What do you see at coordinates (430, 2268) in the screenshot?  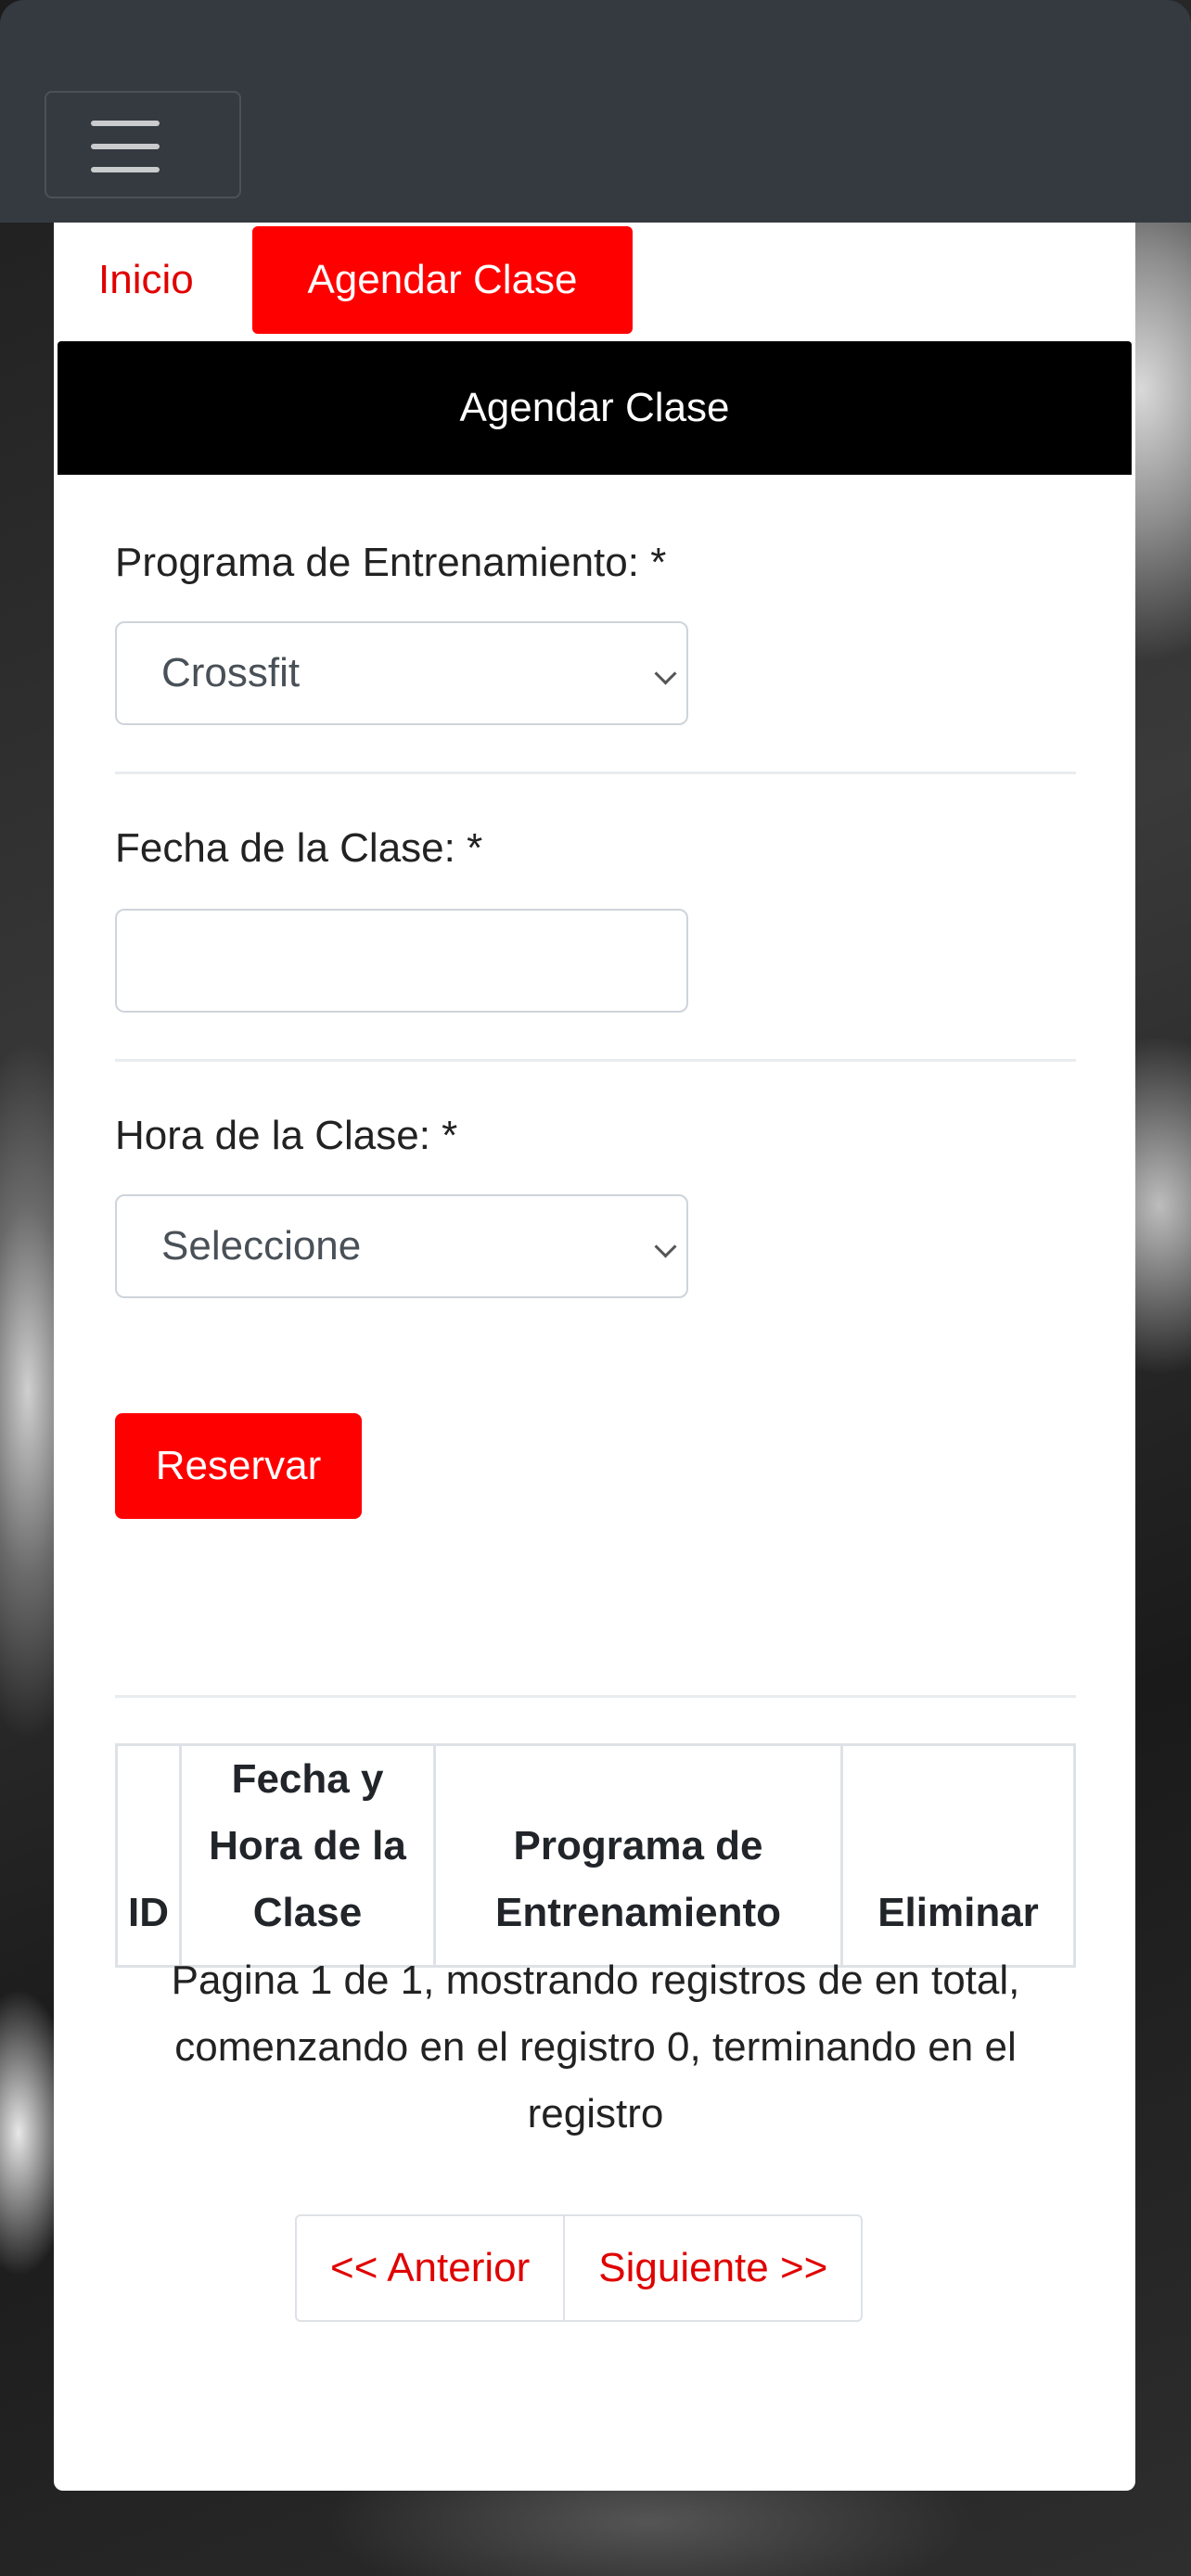 I see `previous-page-link: << Anterior` at bounding box center [430, 2268].